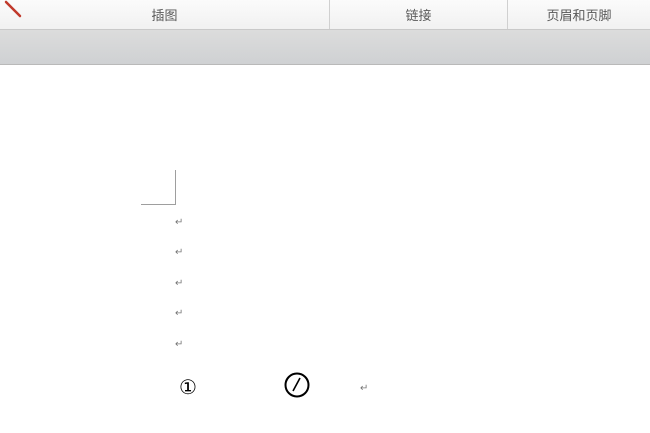 The image size is (650, 433). I want to click on ribbon: 插图 链接 页眉和页脚, so click(325, 15).